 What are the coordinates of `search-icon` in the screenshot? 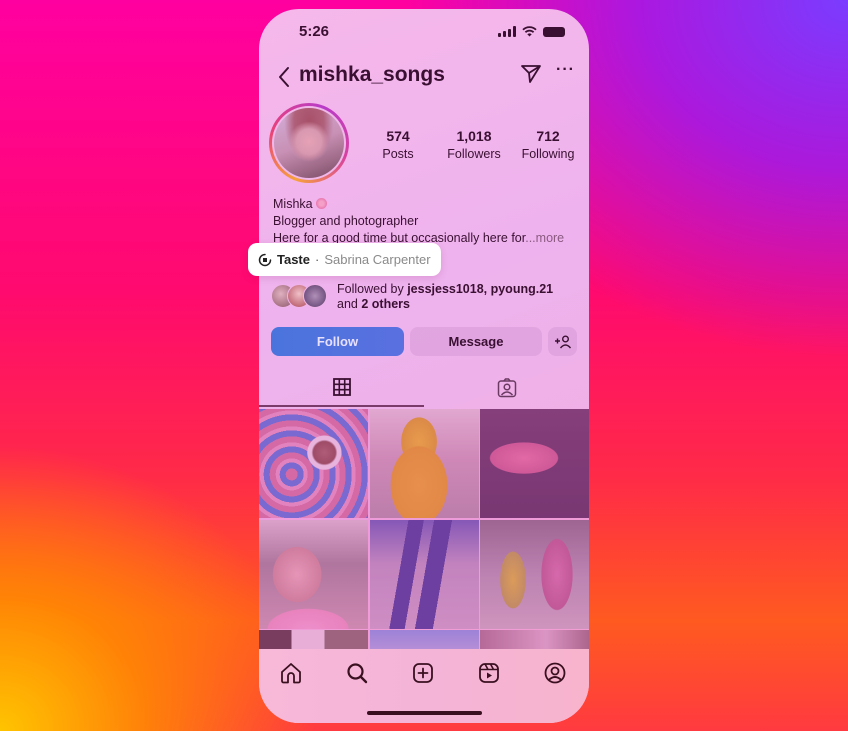 It's located at (357, 673).